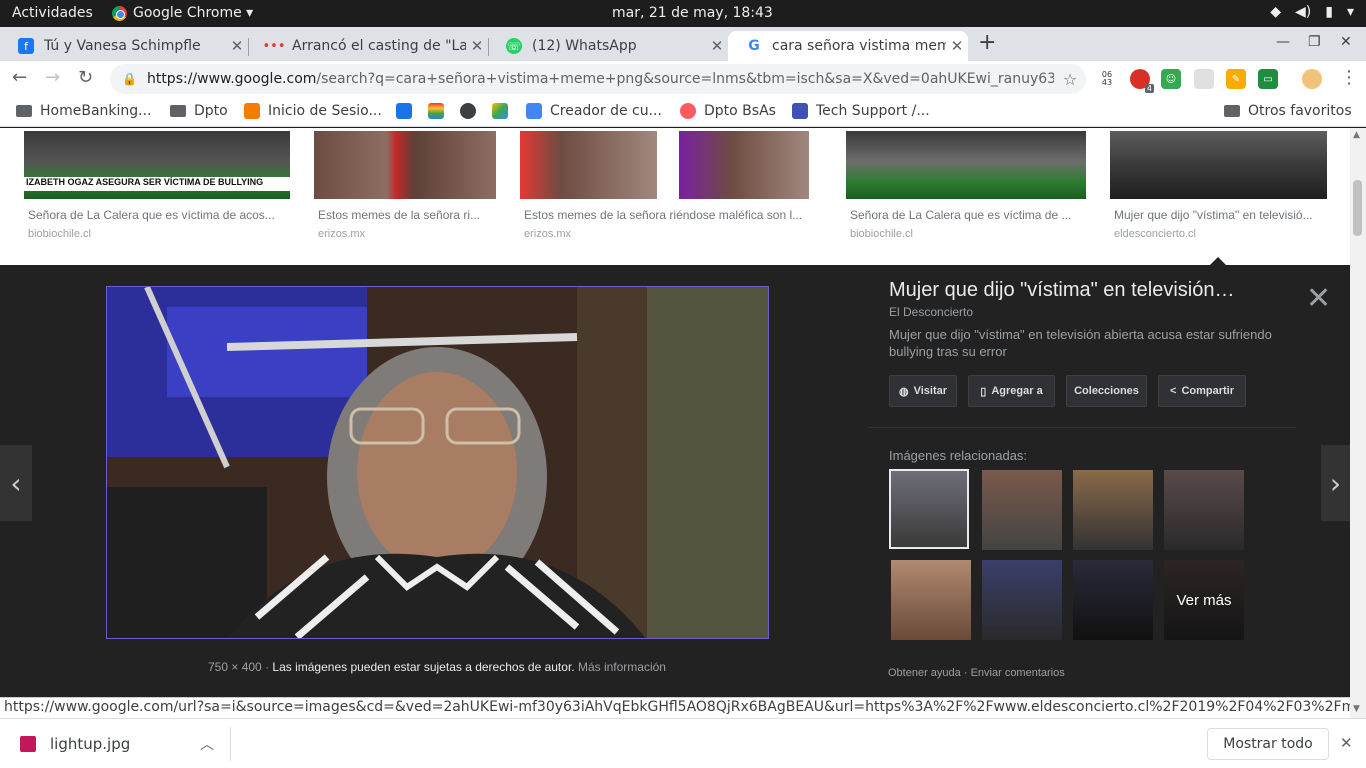 Image resolution: width=1366 pixels, height=768 pixels. Describe the element at coordinates (1268, 79) in the screenshot. I see `download-extension-icon: ▭` at that location.